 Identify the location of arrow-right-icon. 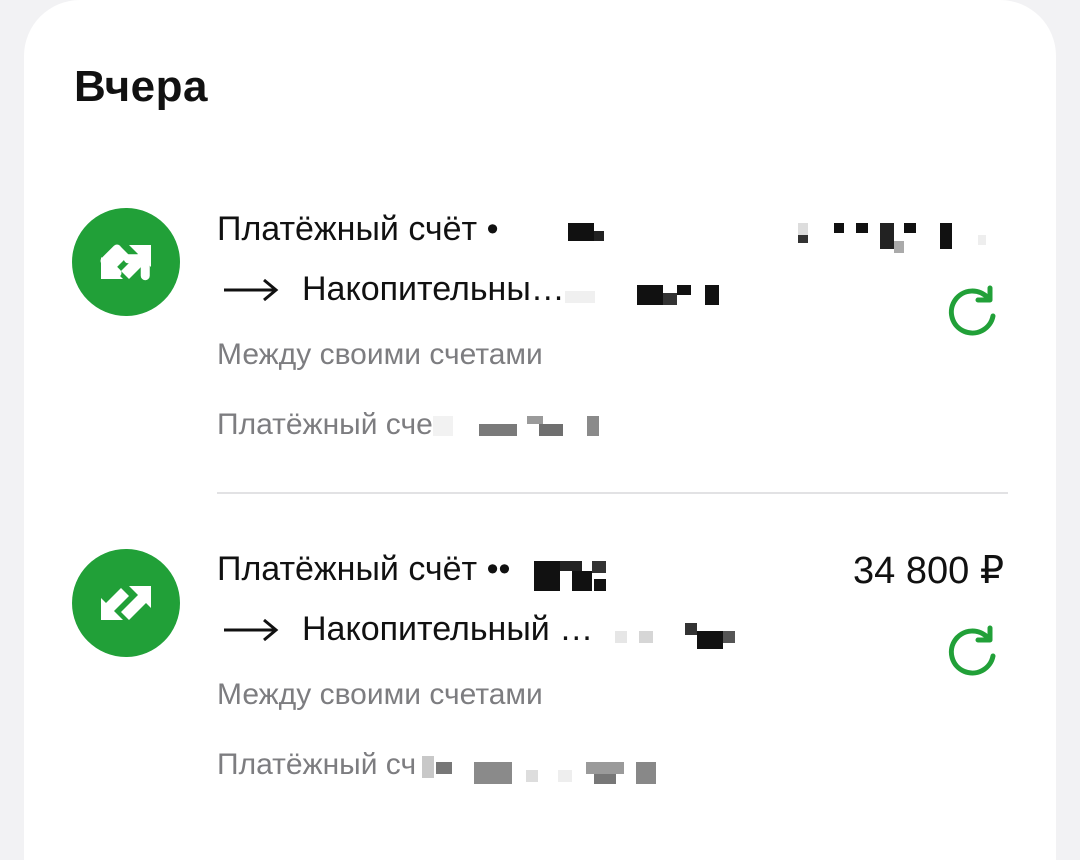
(251, 629).